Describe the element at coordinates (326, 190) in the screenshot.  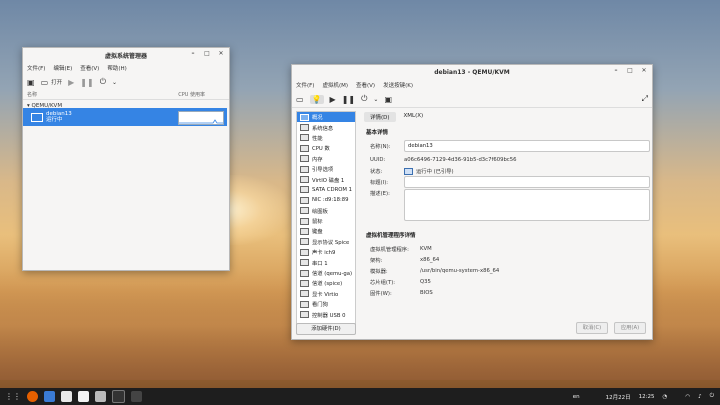
I see `sidebar-item-cdrom: SATA CDROM 1` at that location.